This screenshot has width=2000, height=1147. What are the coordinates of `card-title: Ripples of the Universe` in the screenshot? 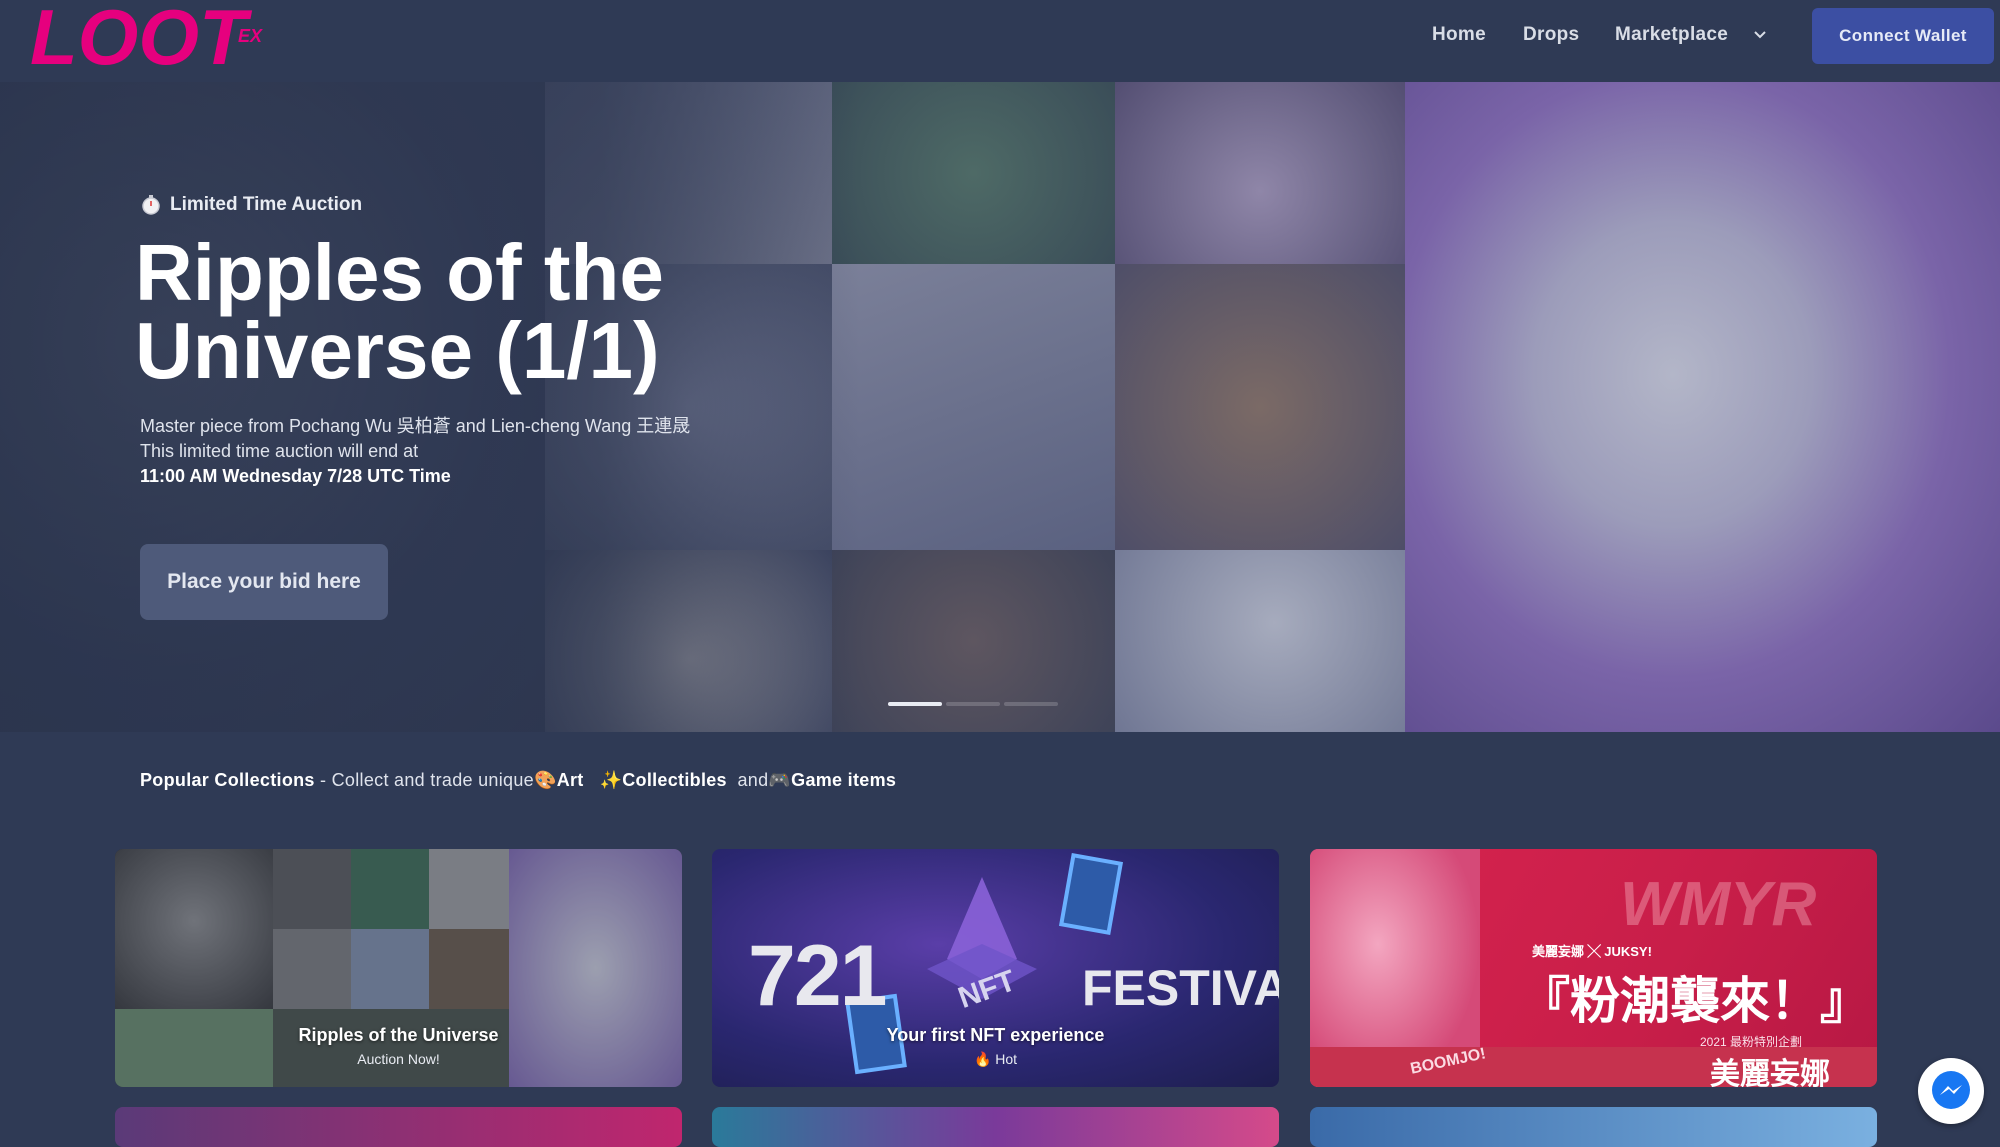 It's located at (398, 1035).